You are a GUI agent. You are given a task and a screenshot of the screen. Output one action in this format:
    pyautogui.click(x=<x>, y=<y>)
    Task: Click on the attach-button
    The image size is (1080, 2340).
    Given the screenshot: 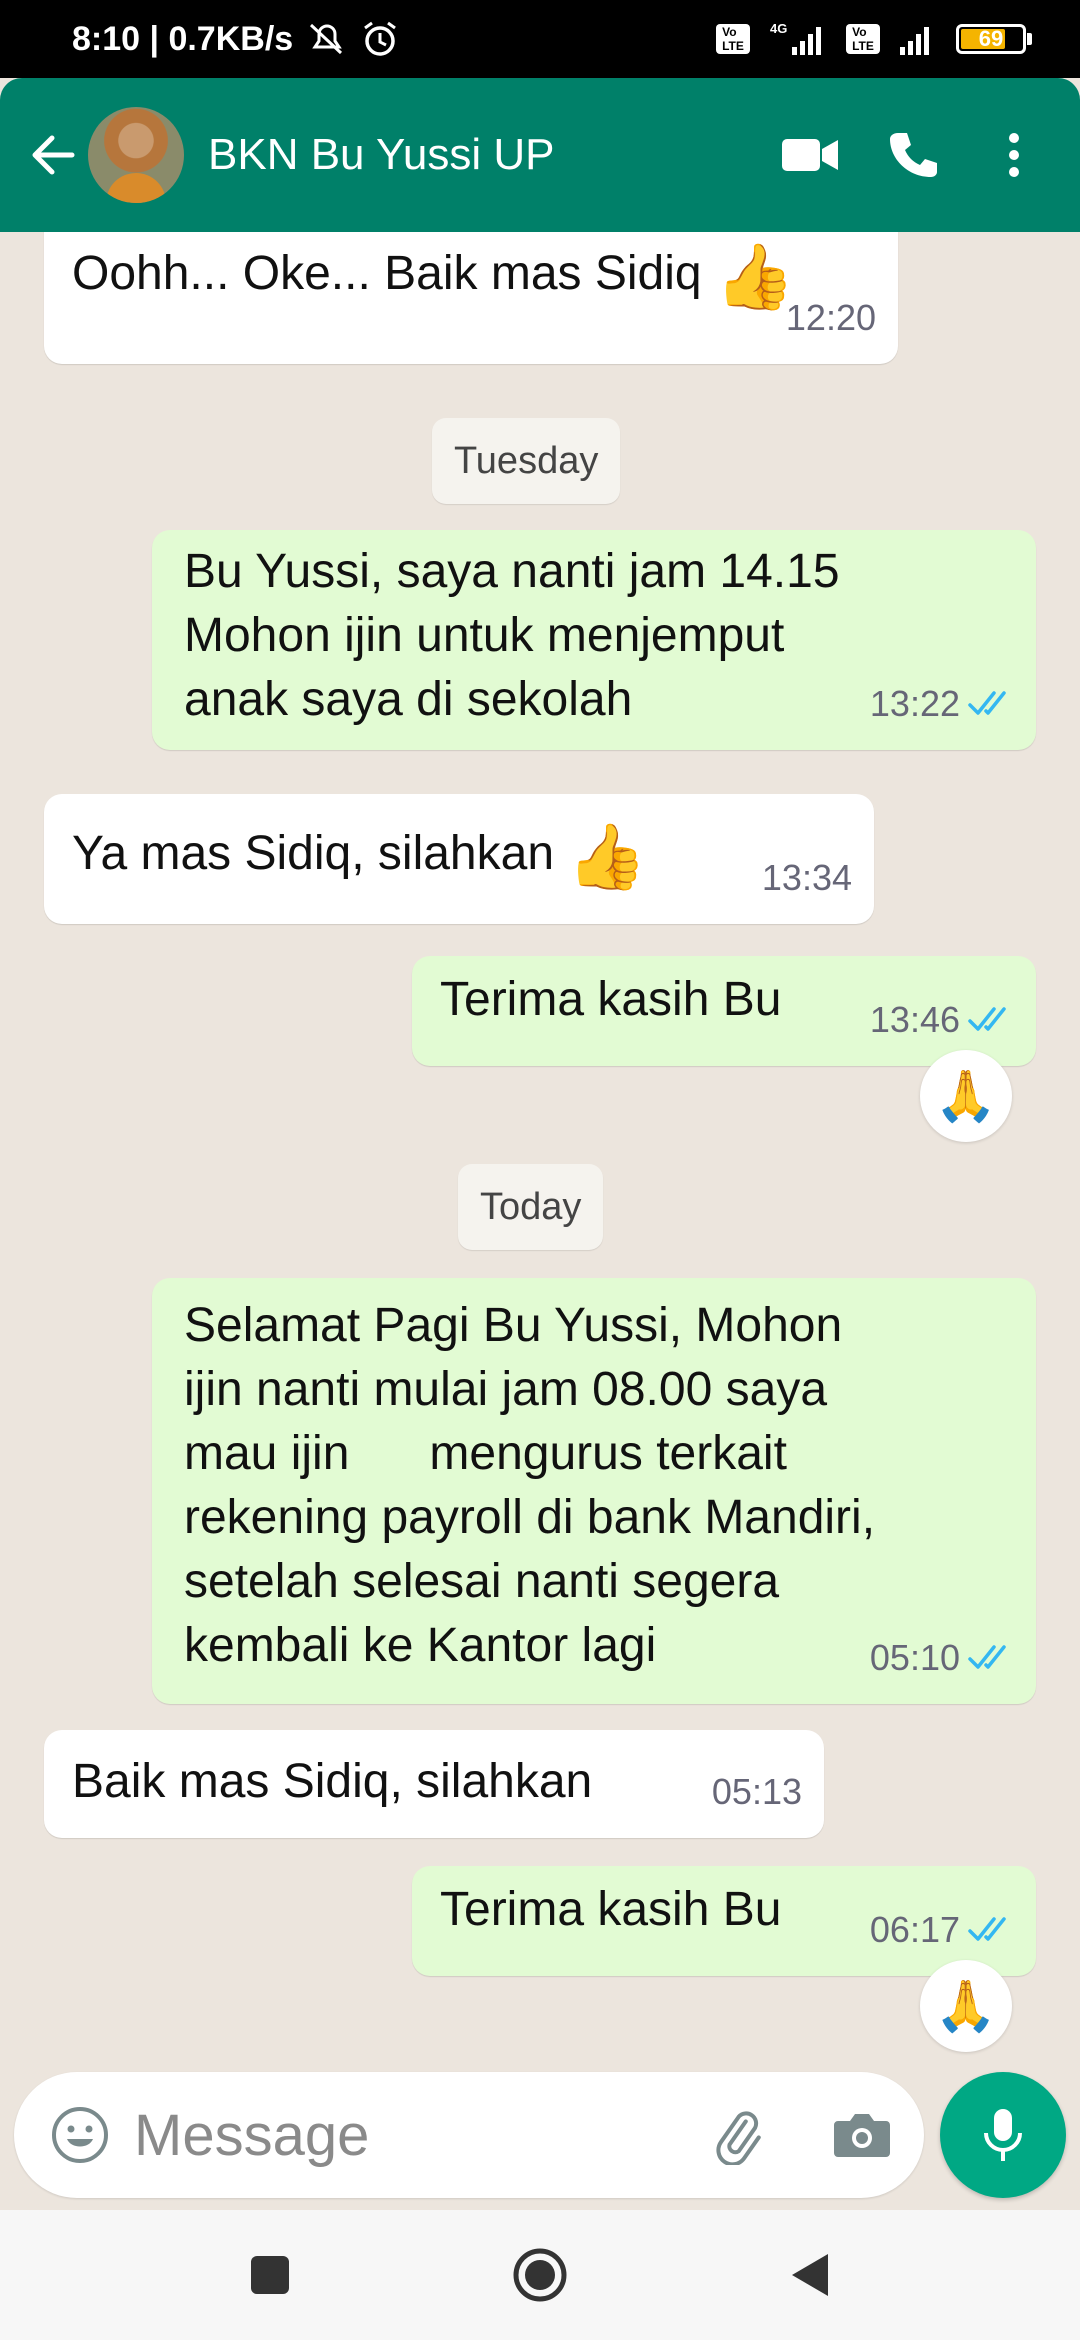 What is the action you would take?
    pyautogui.click(x=738, y=2135)
    